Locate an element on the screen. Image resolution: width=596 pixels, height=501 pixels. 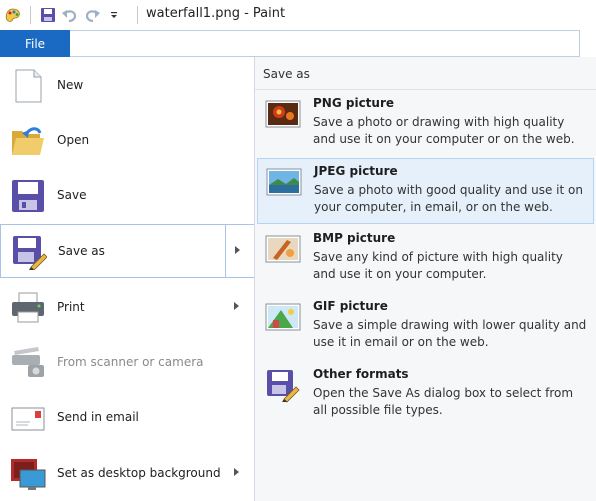
window-title: waterfall1.png - Paint is located at coordinates (216, 13).